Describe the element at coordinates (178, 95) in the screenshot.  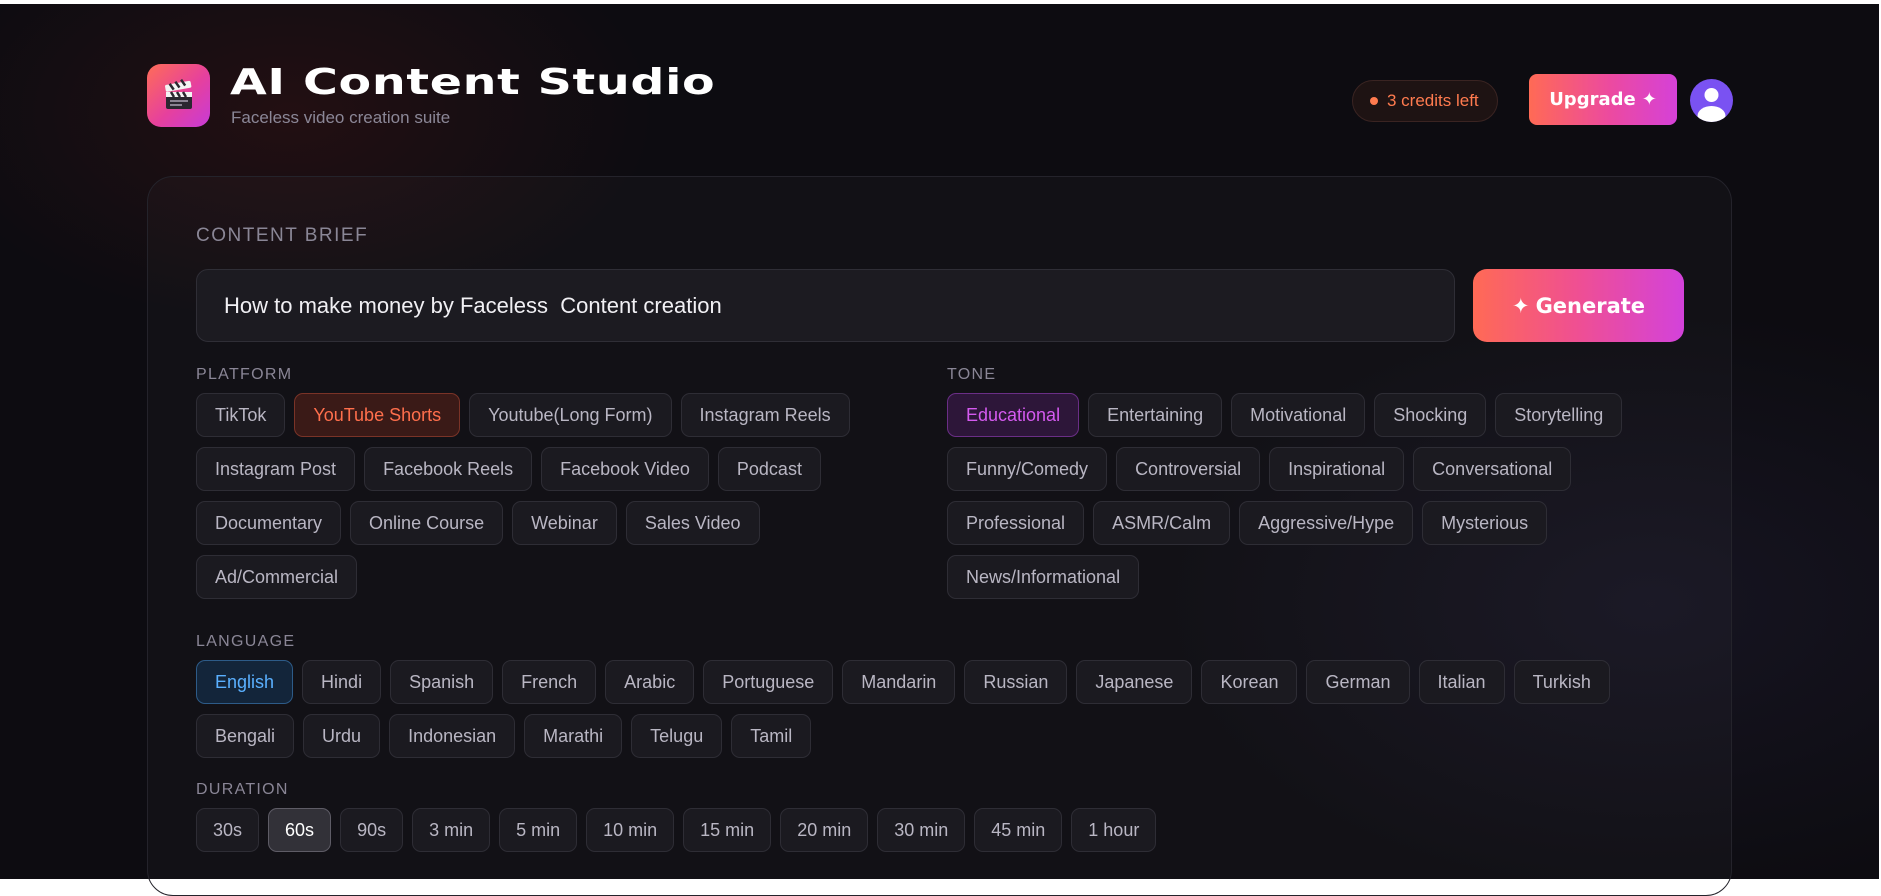
I see `clapperboard-icon` at that location.